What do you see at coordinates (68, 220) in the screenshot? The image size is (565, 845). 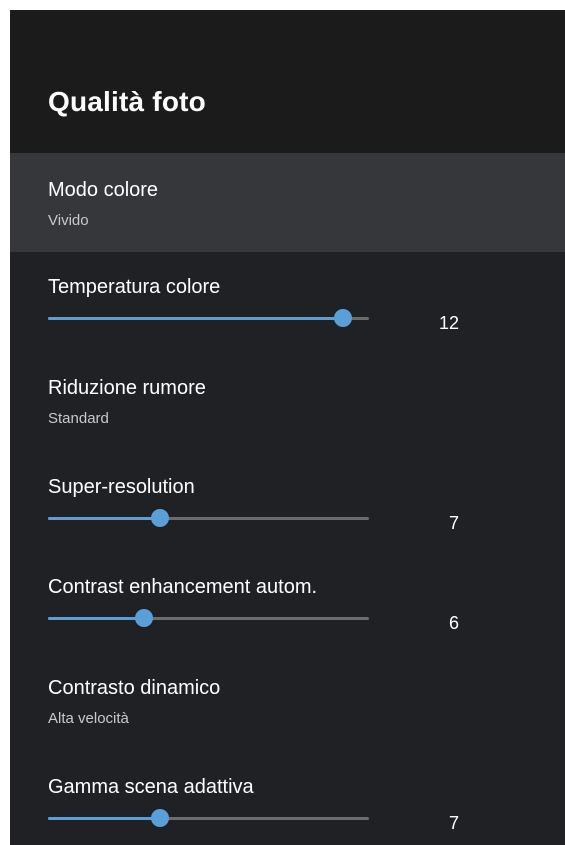 I see `setting-value: Vivido` at bounding box center [68, 220].